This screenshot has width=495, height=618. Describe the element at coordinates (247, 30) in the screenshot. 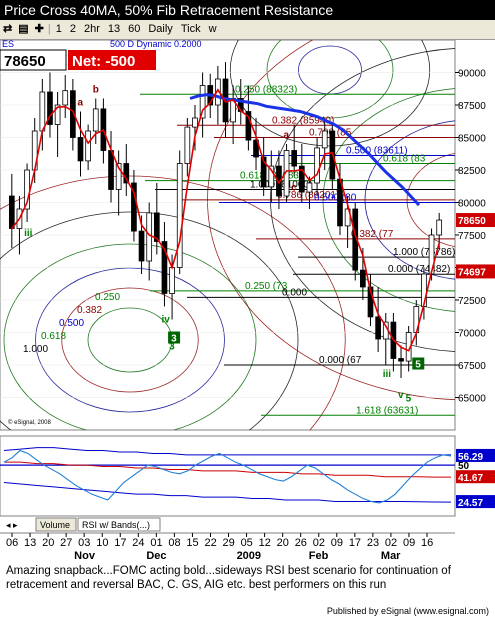

I see `interval-toolbar: ⇄ ▤ ✚ | 1 2 2hr 13 60 Daily Tick w` at that location.